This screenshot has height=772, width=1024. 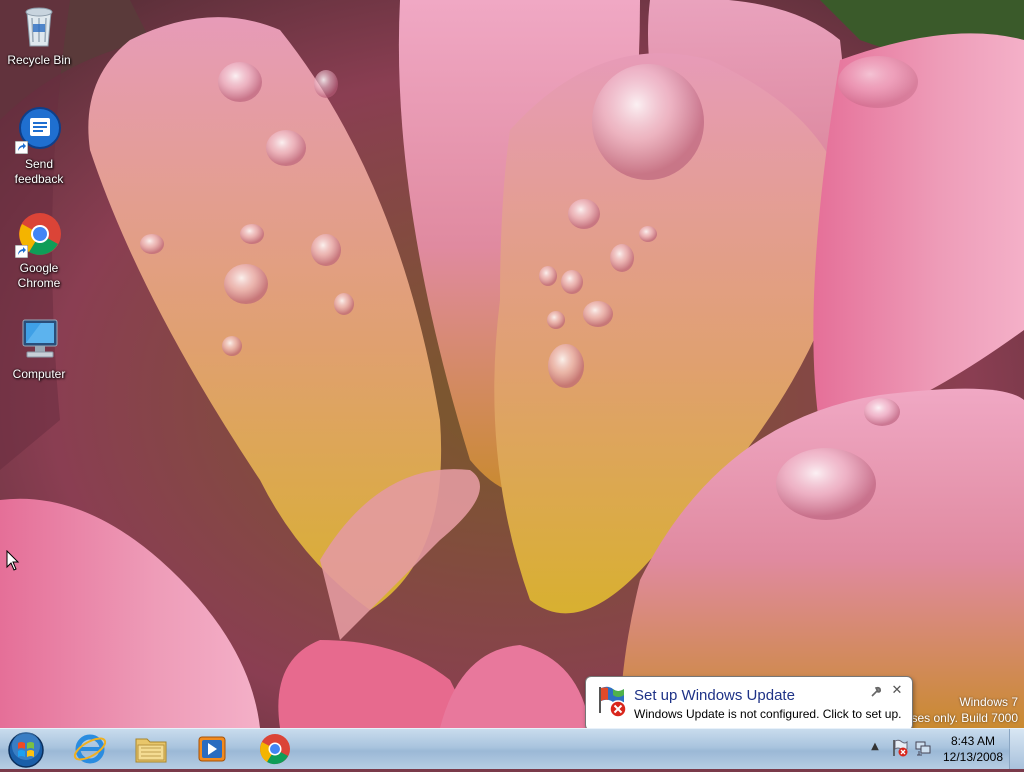 What do you see at coordinates (714, 695) in the screenshot?
I see `notification-title: Set up Windows Update` at bounding box center [714, 695].